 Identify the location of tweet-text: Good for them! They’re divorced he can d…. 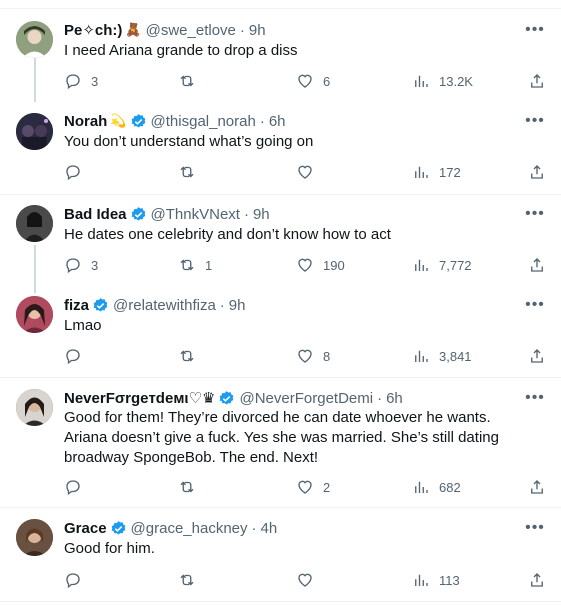
(281, 437).